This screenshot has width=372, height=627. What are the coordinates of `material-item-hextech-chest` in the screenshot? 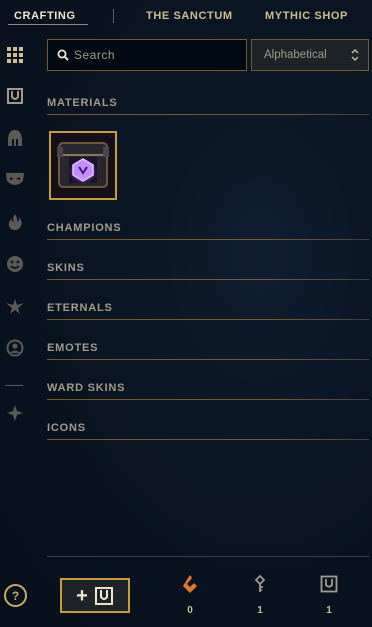 It's located at (83, 165).